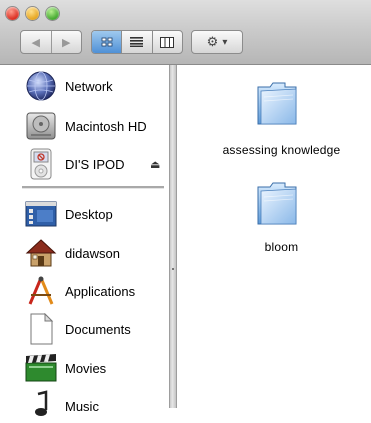  I want to click on icon-view-button, so click(107, 42).